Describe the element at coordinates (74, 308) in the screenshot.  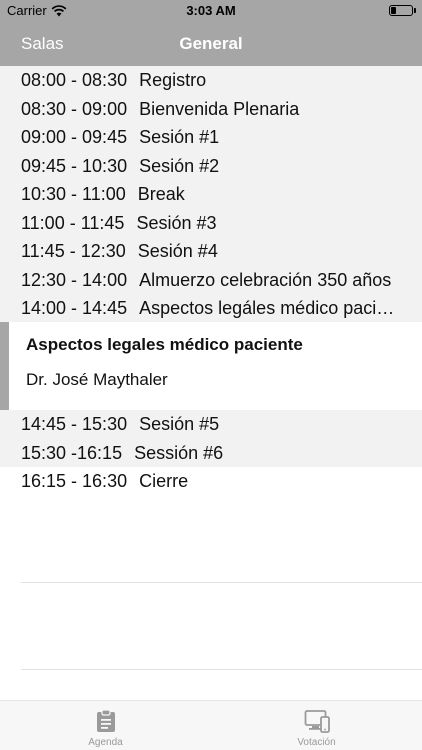
I see `agenda-time: 14:00 - 14:45` at that location.